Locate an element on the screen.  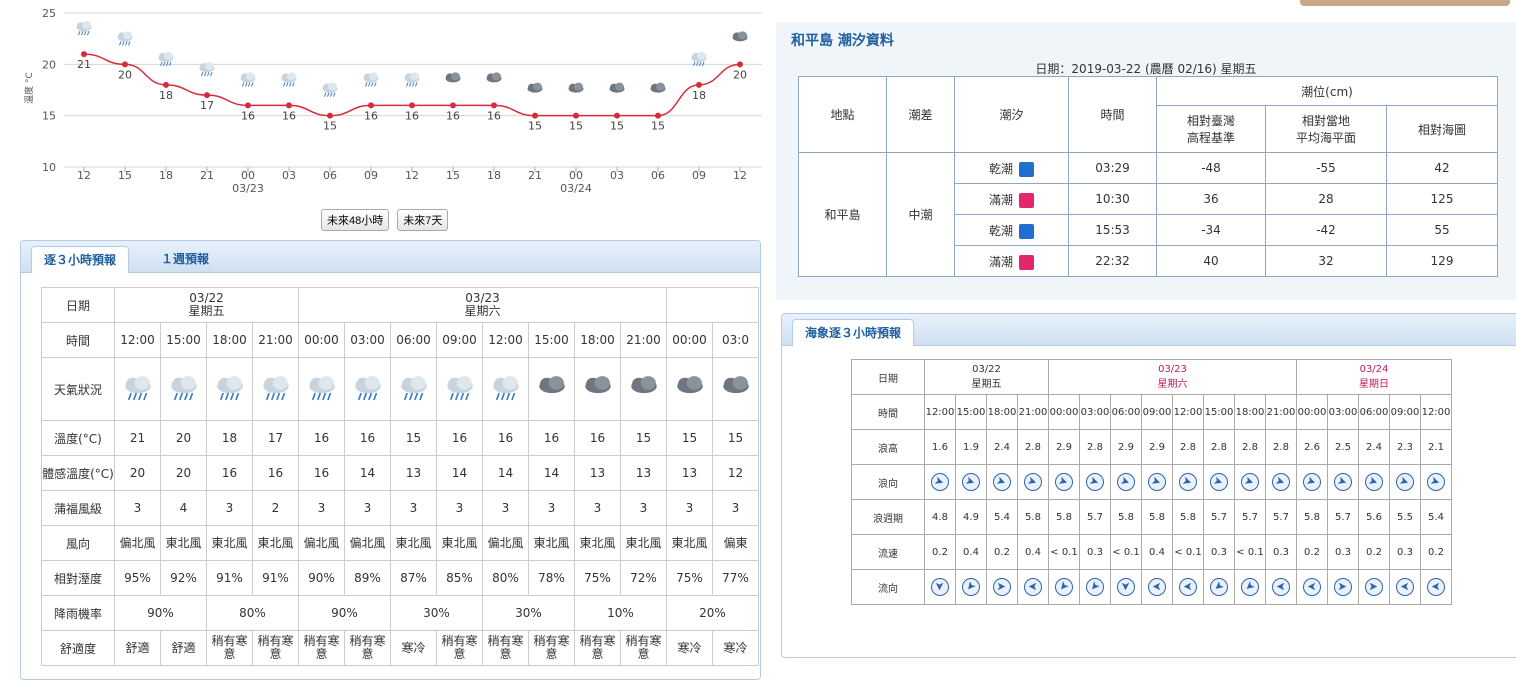
feel-temp-cell: 16 is located at coordinates (275, 473).